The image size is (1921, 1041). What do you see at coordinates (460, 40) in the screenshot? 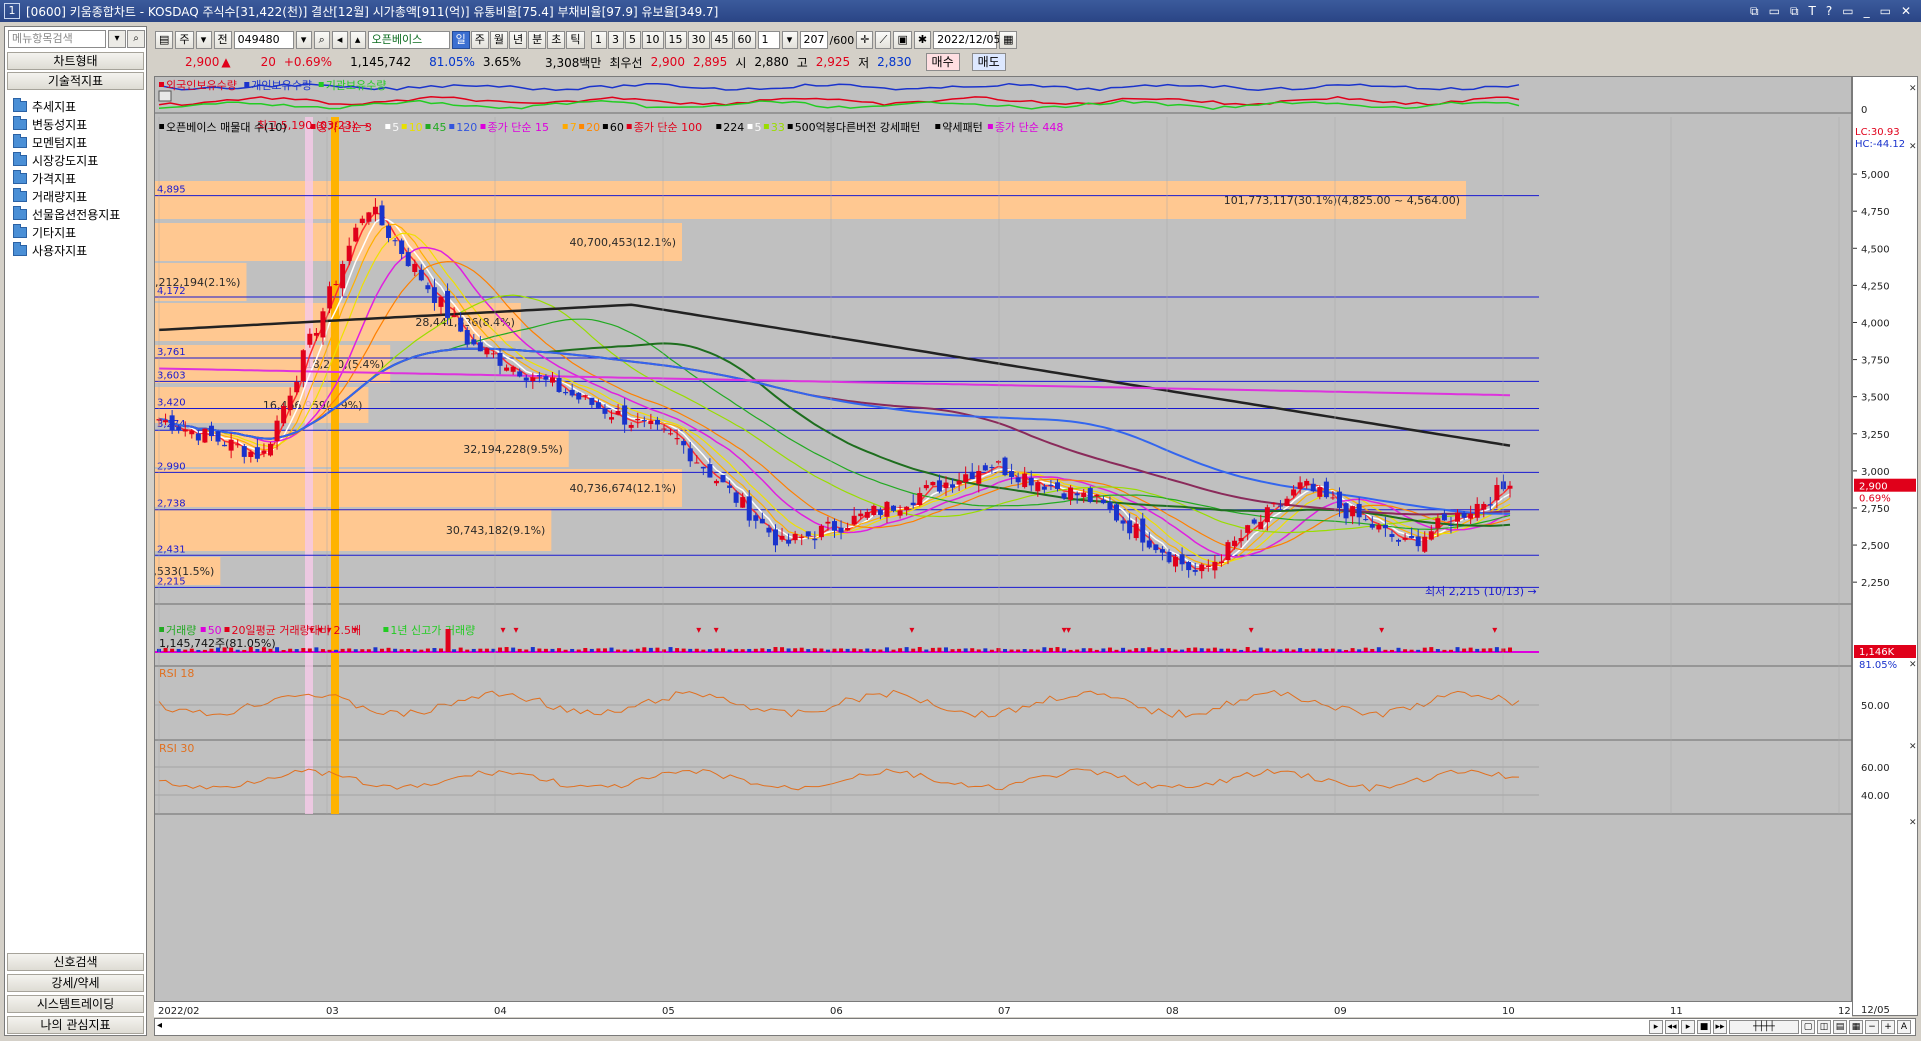
I see `interval-button-0: 일` at bounding box center [460, 40].